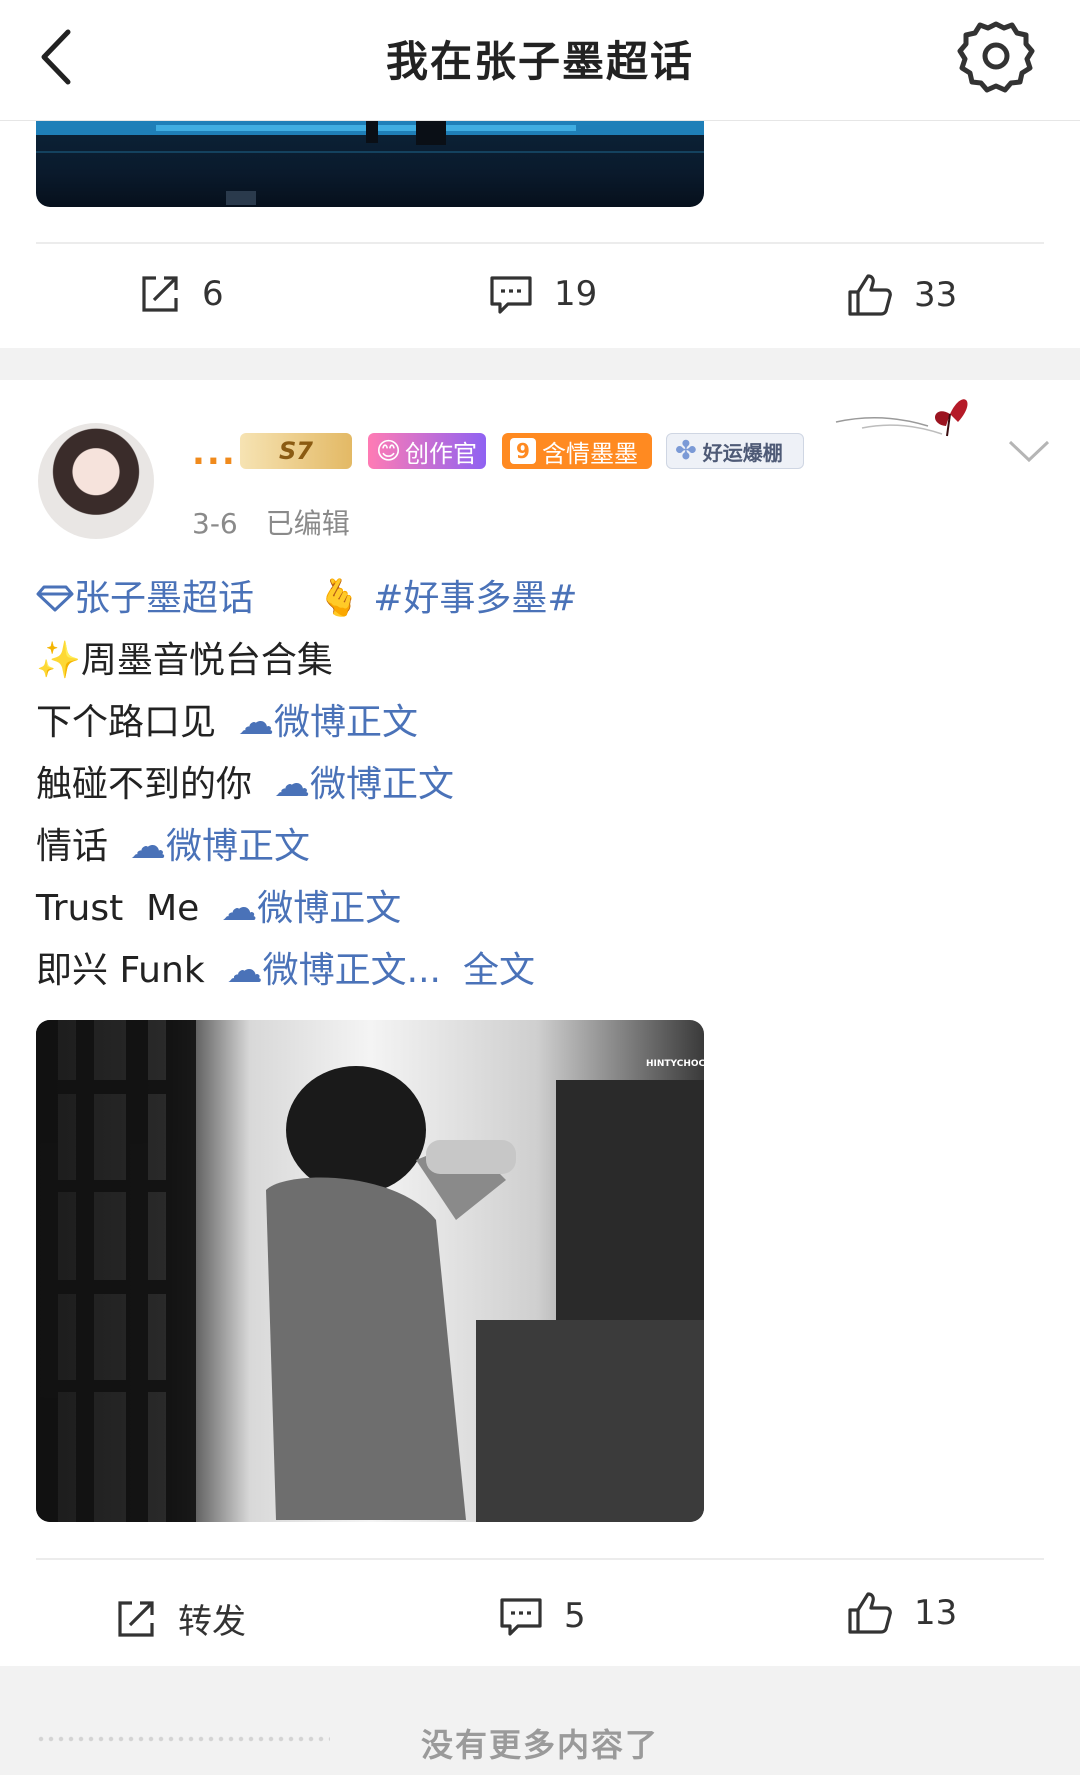 Image resolution: width=1080 pixels, height=1775 pixels. What do you see at coordinates (307, 523) in the screenshot?
I see `edited-label: 已编辑` at bounding box center [307, 523].